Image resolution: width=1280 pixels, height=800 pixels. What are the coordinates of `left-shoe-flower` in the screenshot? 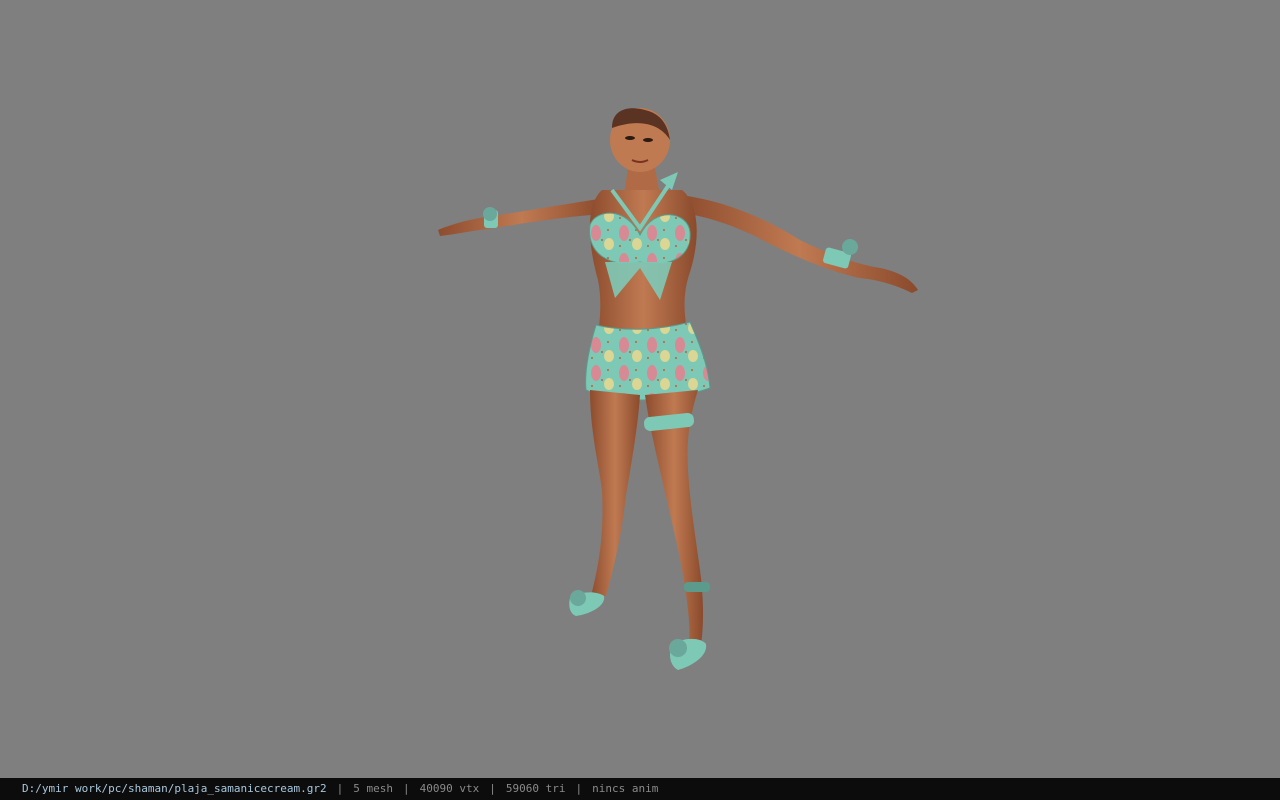 It's located at (578, 598).